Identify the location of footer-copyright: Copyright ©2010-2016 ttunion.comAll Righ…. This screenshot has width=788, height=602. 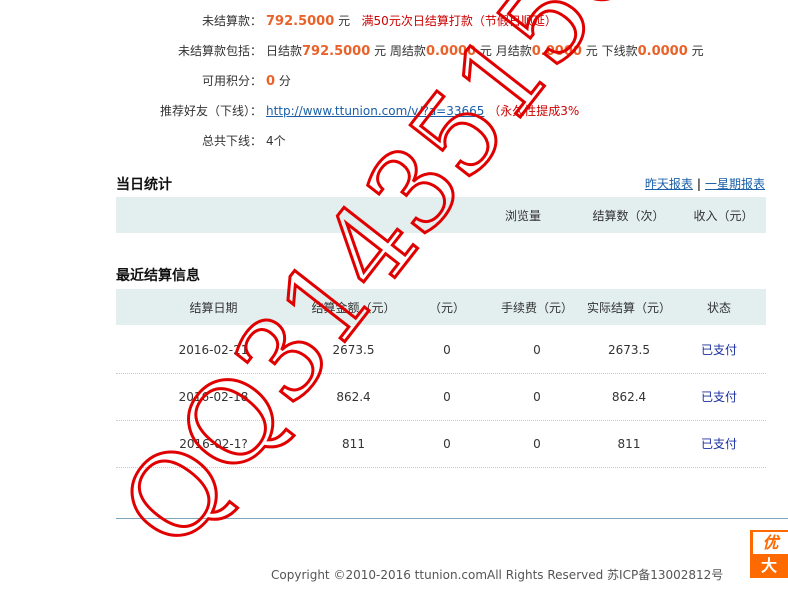
(497, 575).